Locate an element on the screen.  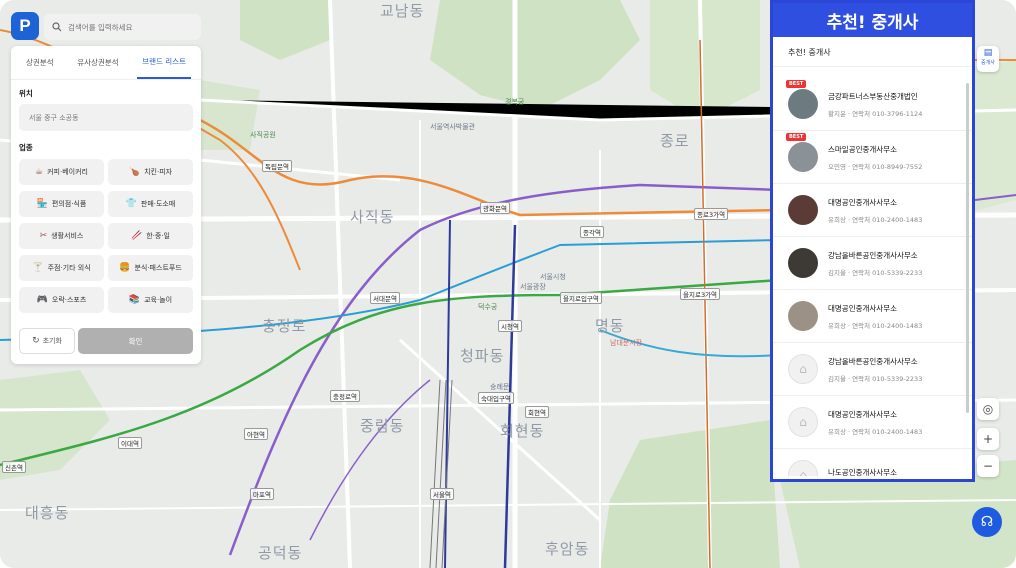
map-place-label: 서울시청 is located at coordinates (553, 277).